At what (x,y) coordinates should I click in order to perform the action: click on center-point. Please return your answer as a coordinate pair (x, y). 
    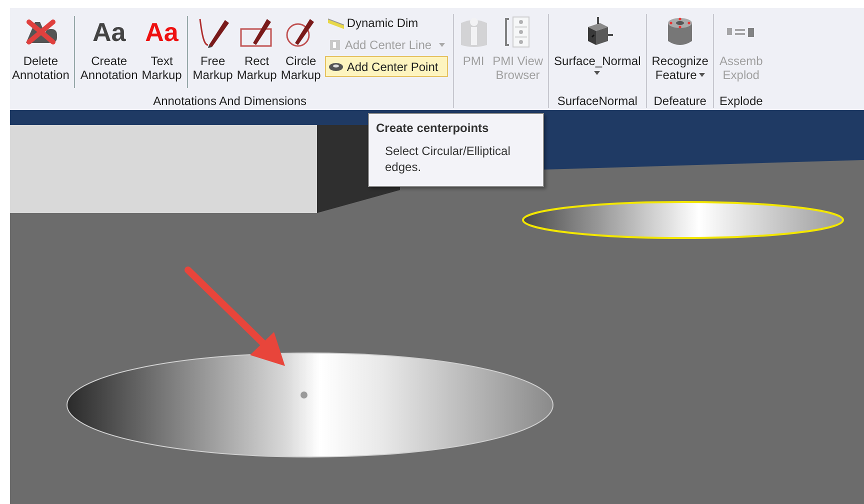
    Looking at the image, I should click on (304, 395).